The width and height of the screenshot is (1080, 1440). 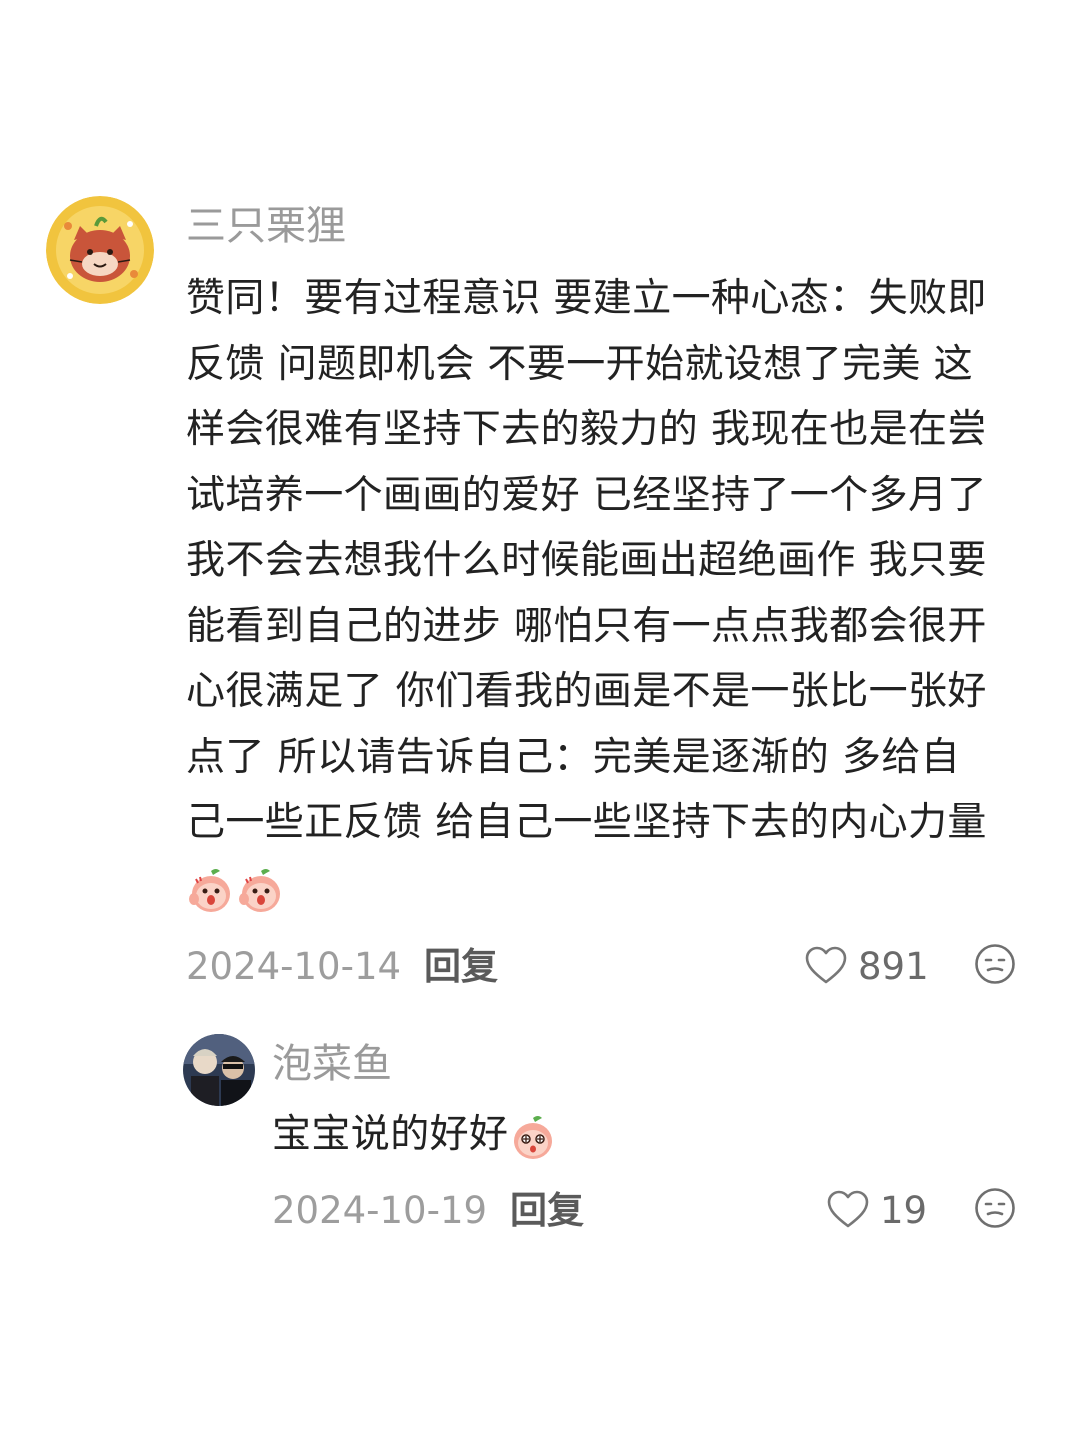 I want to click on comment-date: 2024-10-19, so click(x=380, y=1210).